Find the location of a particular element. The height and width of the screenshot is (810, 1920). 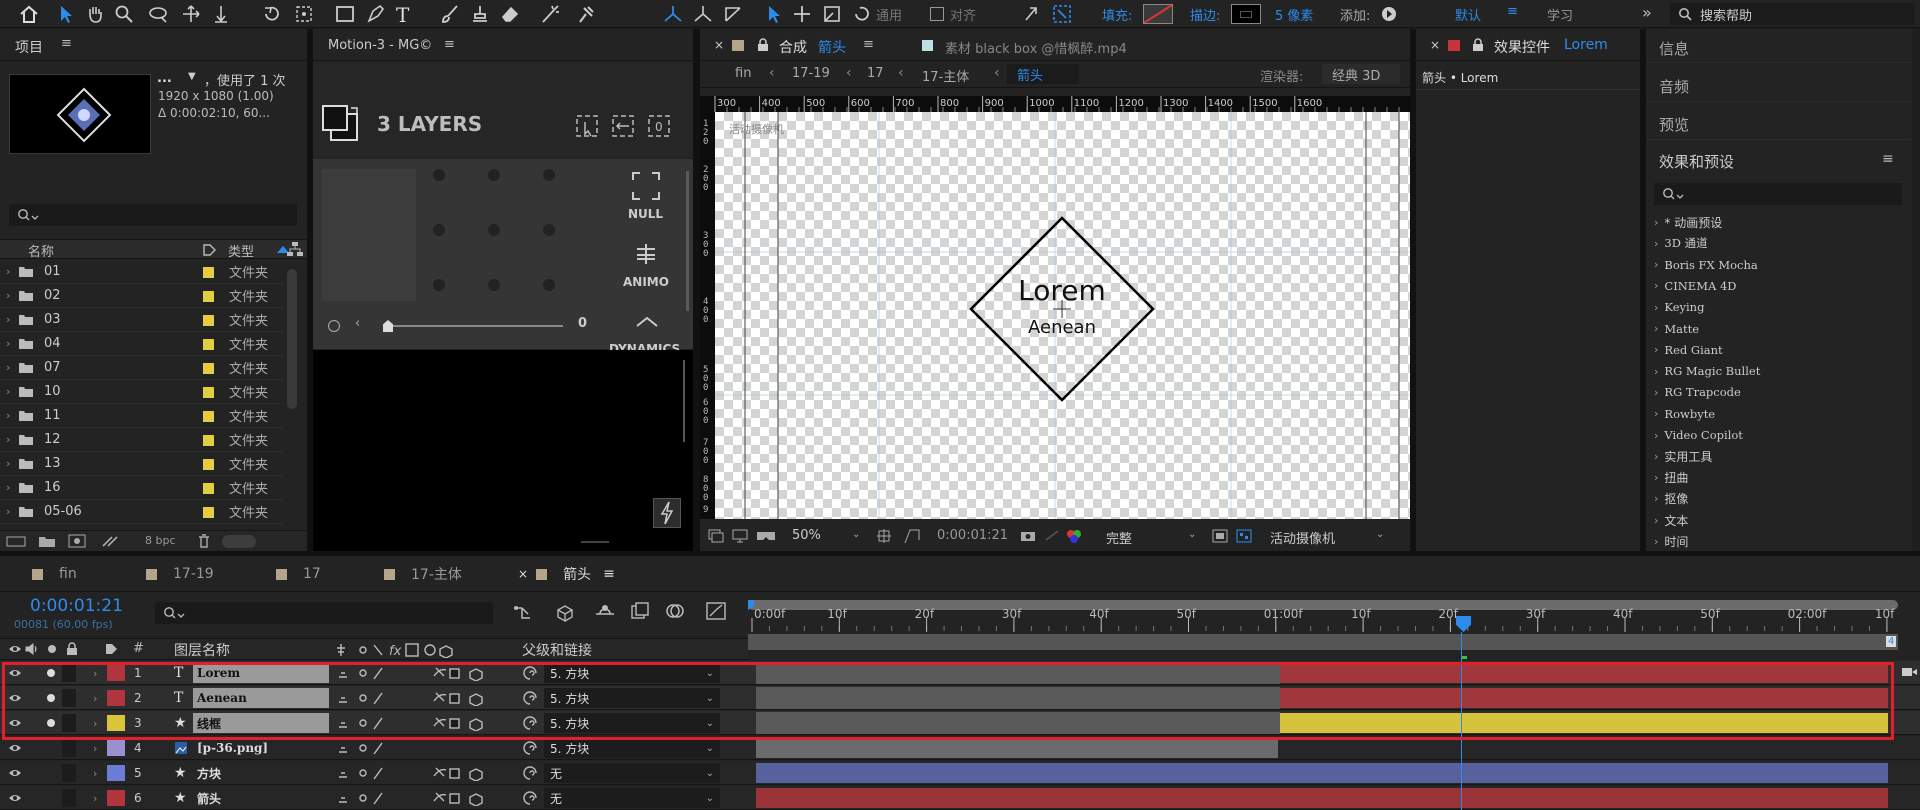

dolly-tool-icon is located at coordinates (221, 14).